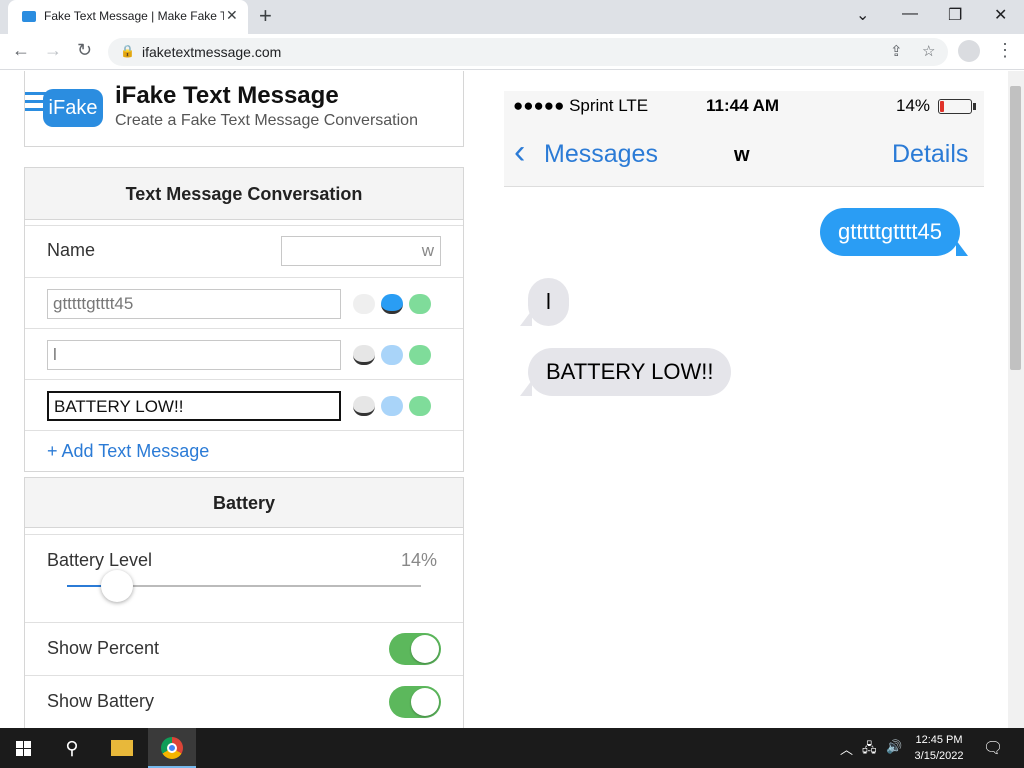 The image size is (1024, 768). Describe the element at coordinates (930, 154) in the screenshot. I see `details-link: Details` at that location.